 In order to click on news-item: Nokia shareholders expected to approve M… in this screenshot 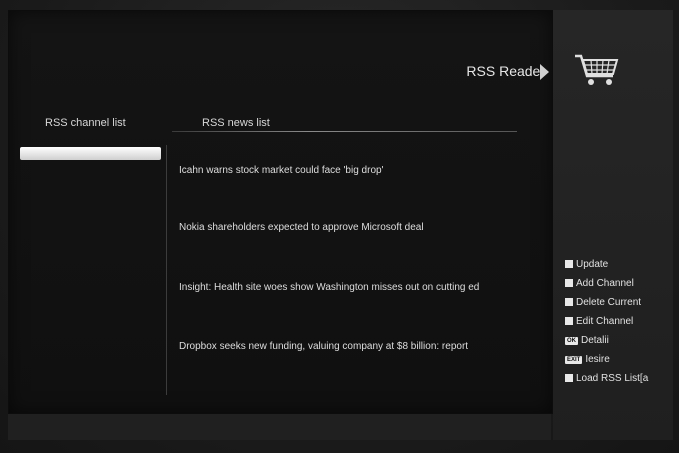, I will do `click(301, 227)`.